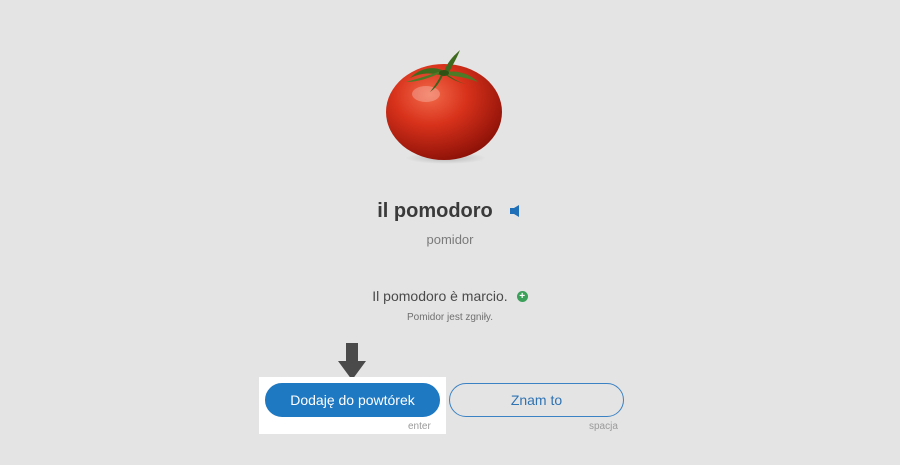 Image resolution: width=900 pixels, height=465 pixels. Describe the element at coordinates (435, 210) in the screenshot. I see `word-title: il pomodoro` at that location.